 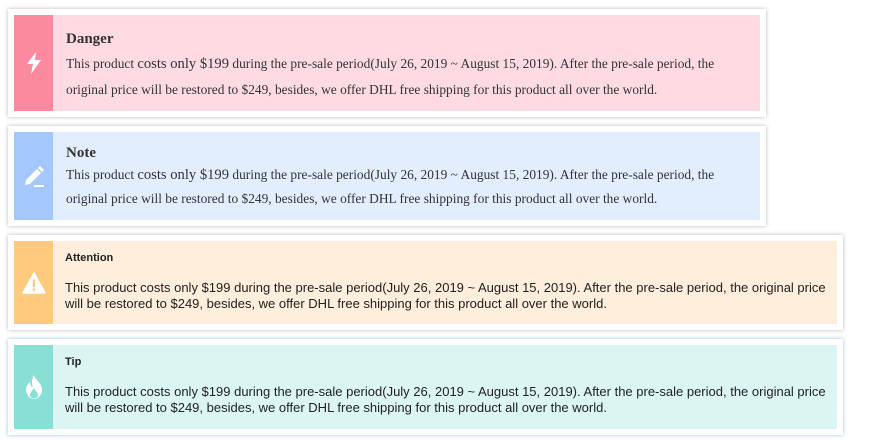 What do you see at coordinates (89, 258) in the screenshot?
I see `attention-note-title: Attention` at bounding box center [89, 258].